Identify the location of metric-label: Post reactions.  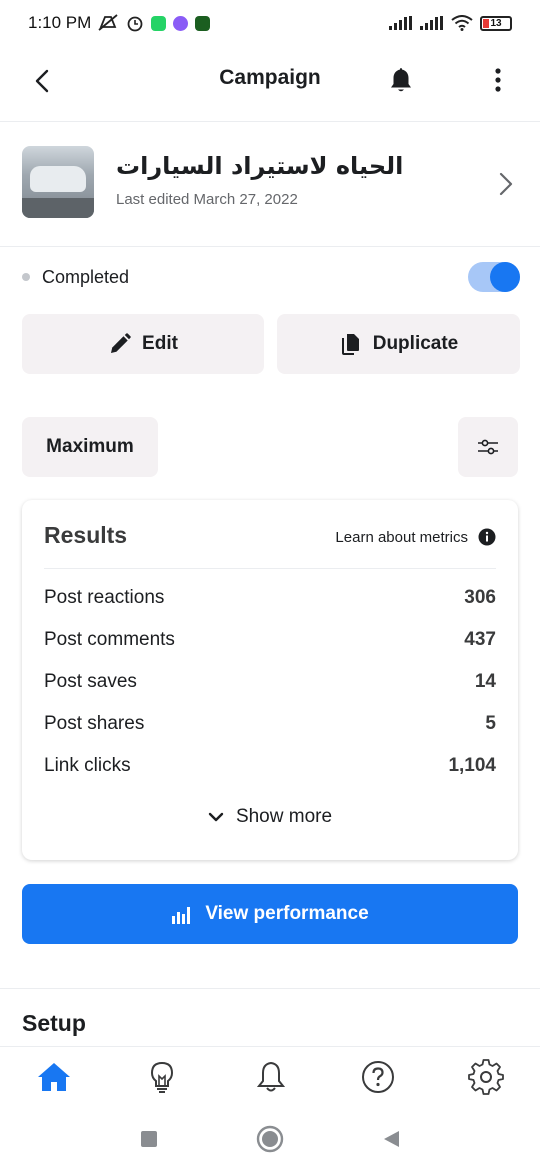
(104, 597).